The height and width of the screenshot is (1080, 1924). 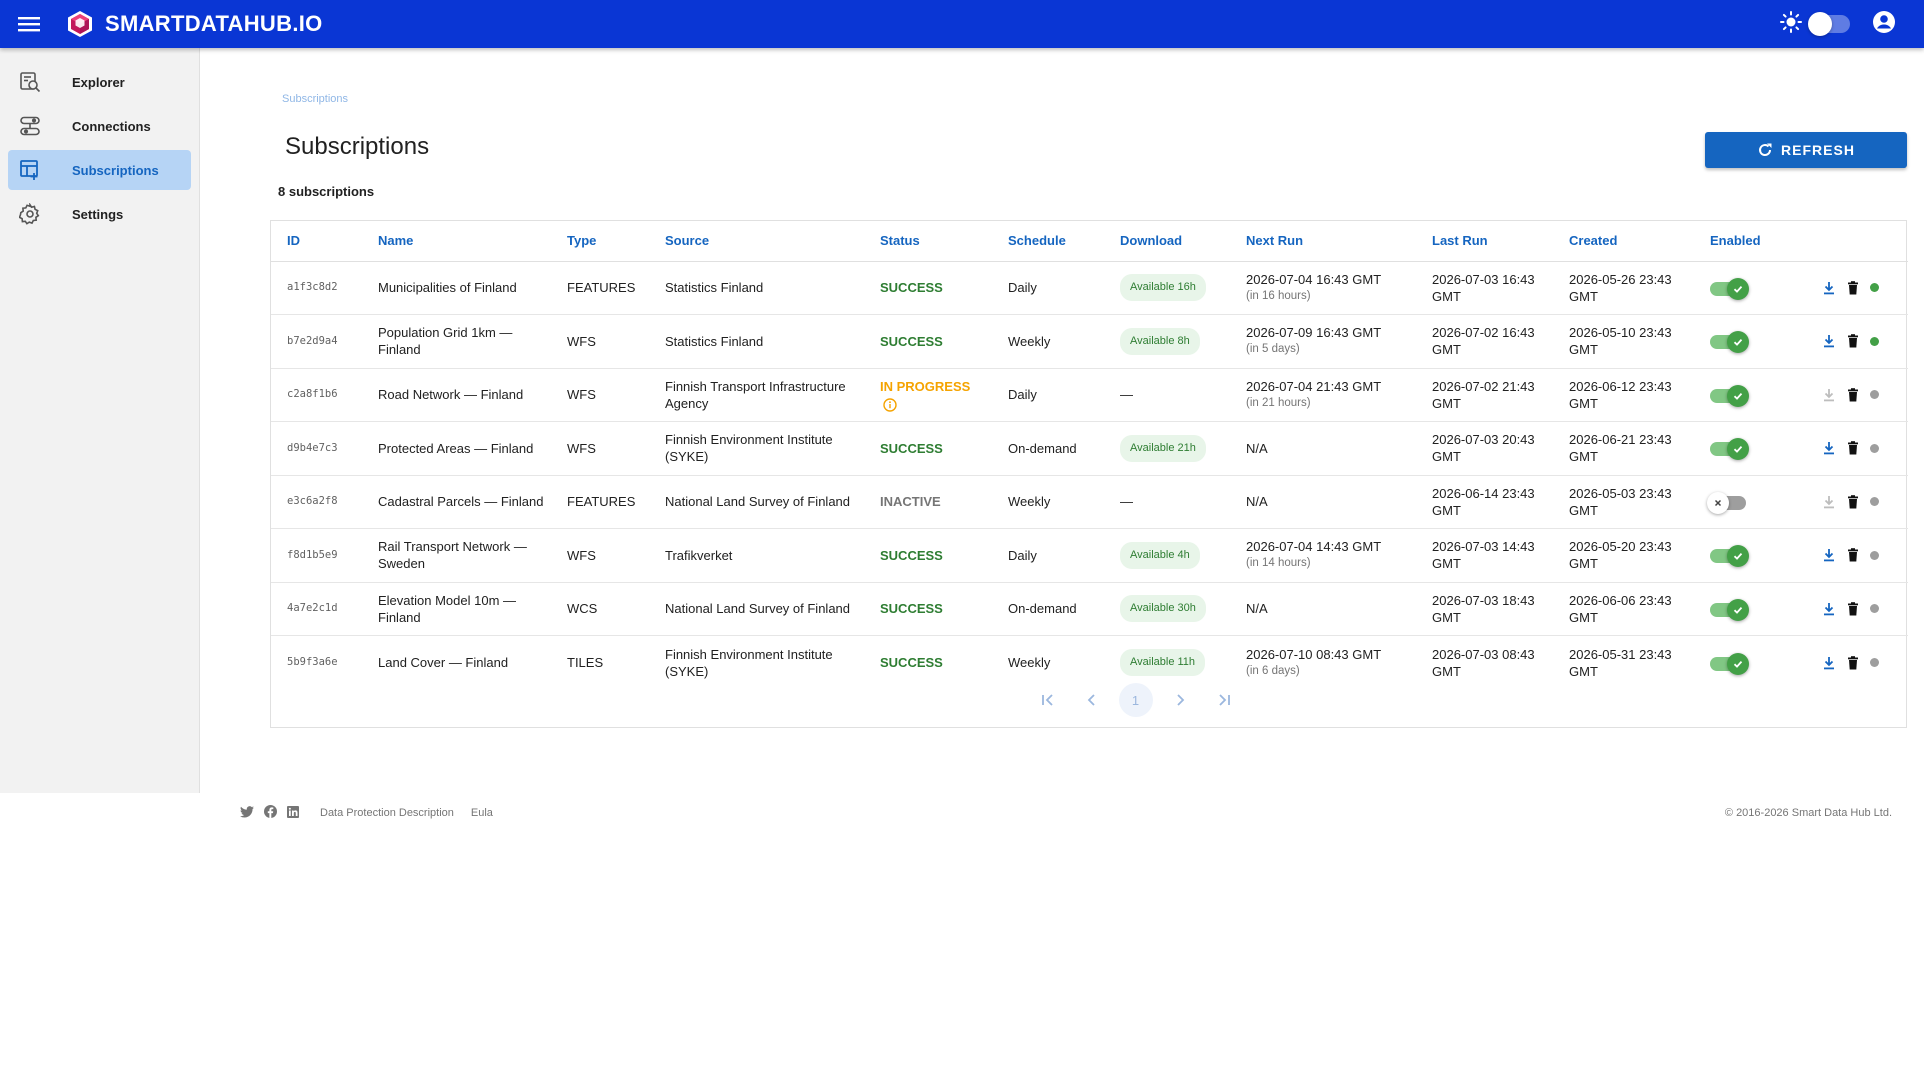 What do you see at coordinates (387, 813) in the screenshot?
I see `data-protection-link: Data Protection Description` at bounding box center [387, 813].